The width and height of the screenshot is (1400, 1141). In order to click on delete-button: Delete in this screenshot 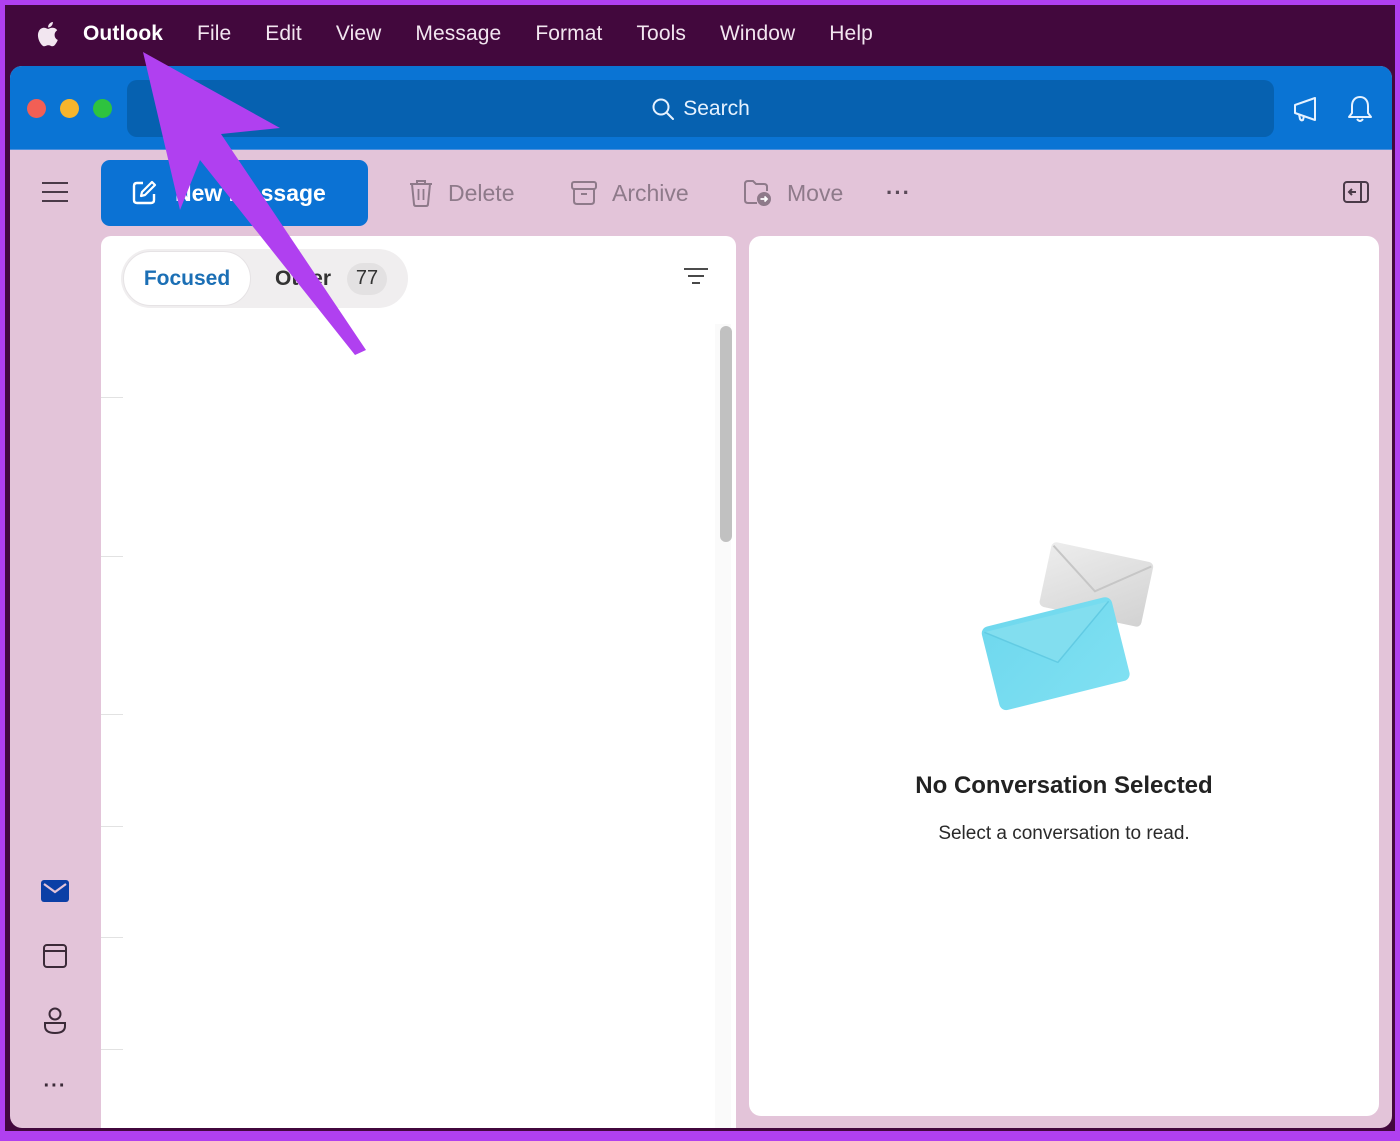, I will do `click(461, 193)`.